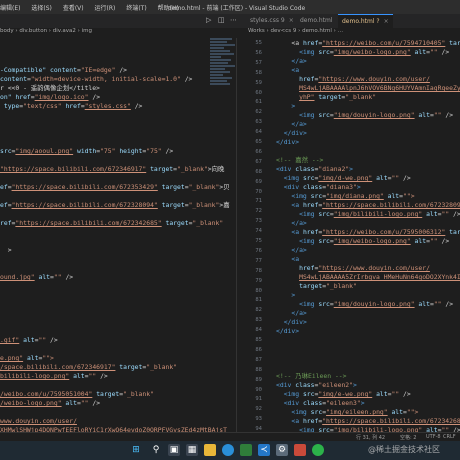  What do you see at coordinates (233, 20) in the screenshot?
I see `more-actions-icon: ⋯` at bounding box center [233, 20].